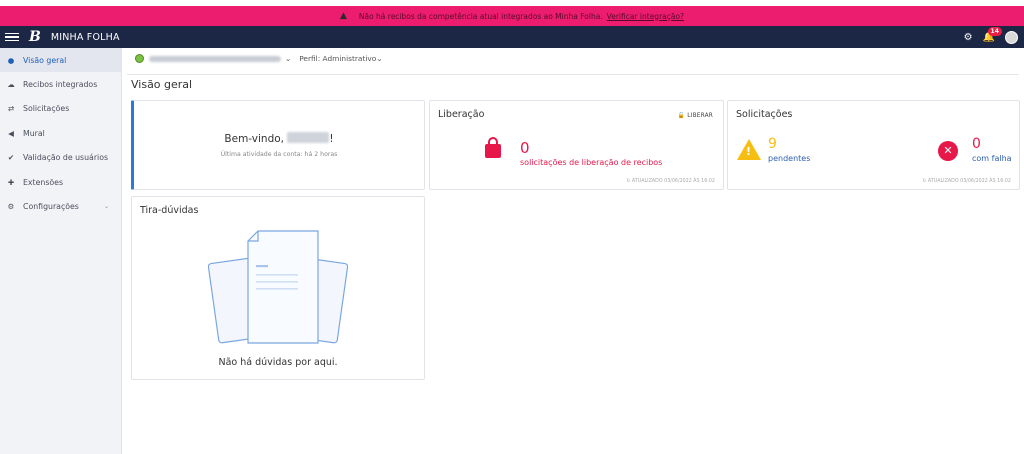 This screenshot has width=1024, height=454. I want to click on card-title: Liberação, so click(461, 114).